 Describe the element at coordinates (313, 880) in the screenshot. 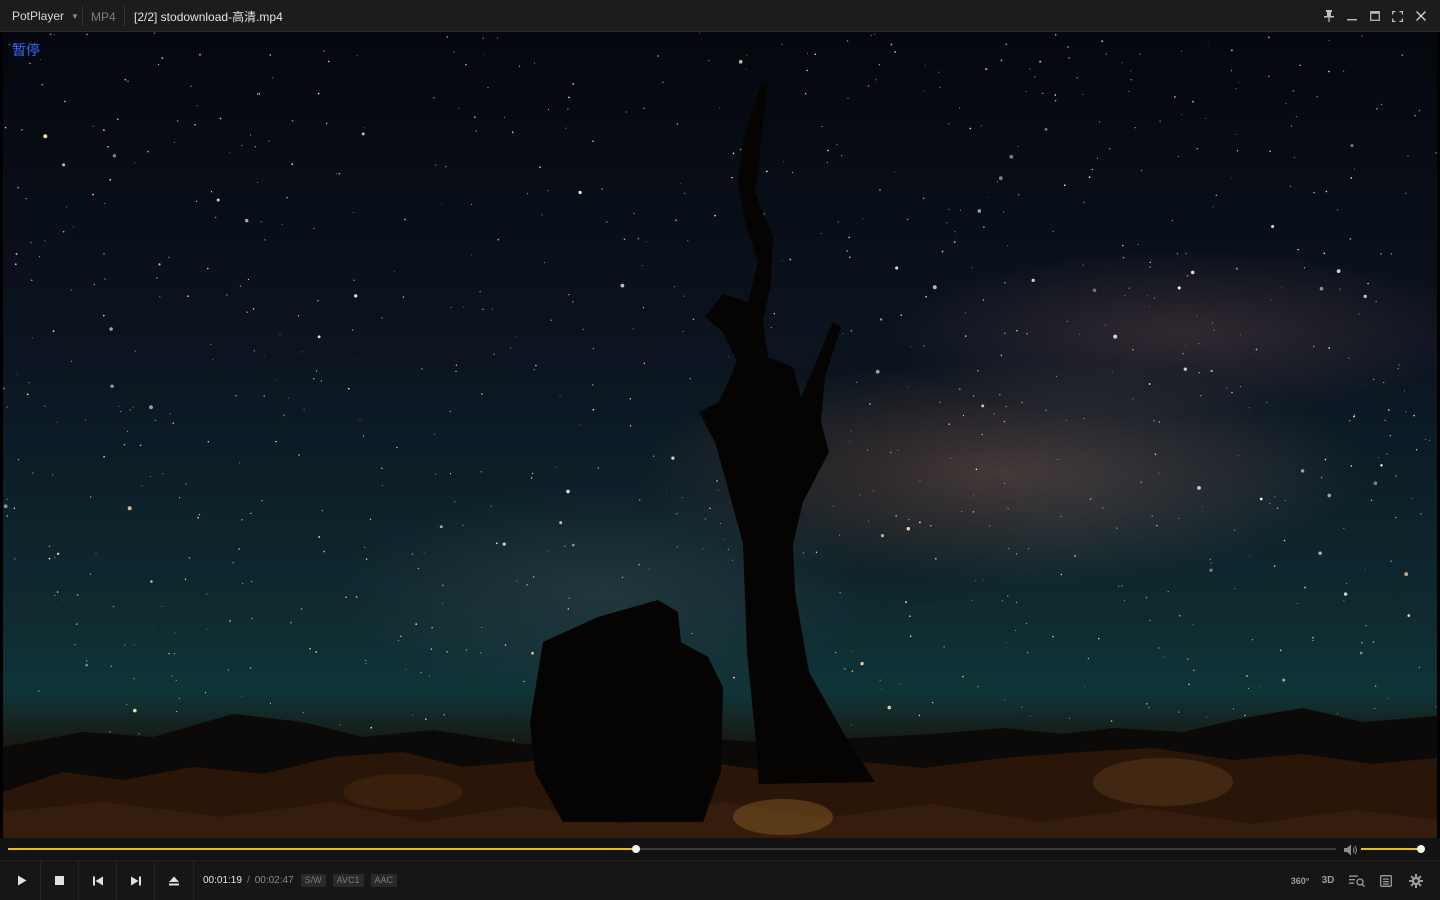

I see `decoder-badge: S/W` at that location.